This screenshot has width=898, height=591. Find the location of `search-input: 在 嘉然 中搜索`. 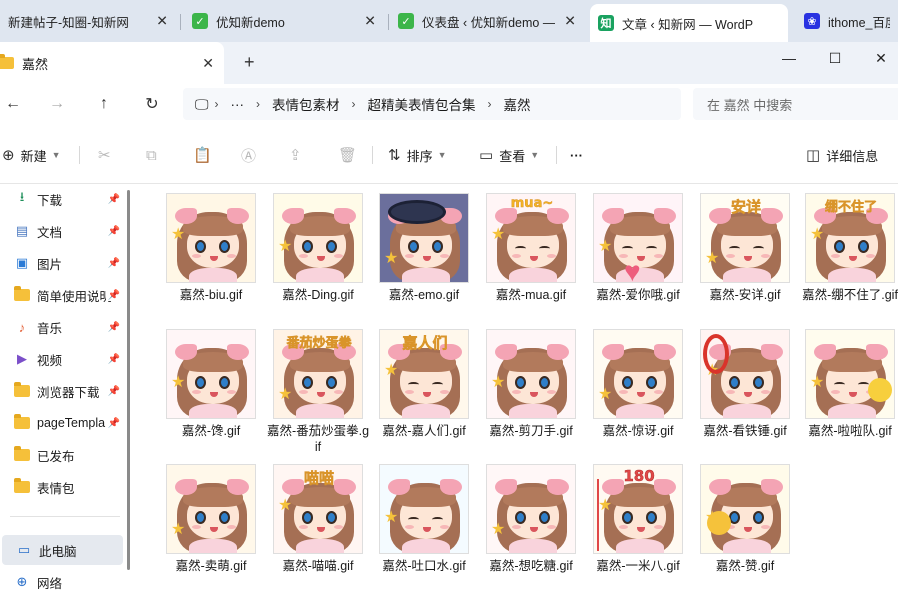

search-input: 在 嘉然 中搜索 is located at coordinates (795, 104).